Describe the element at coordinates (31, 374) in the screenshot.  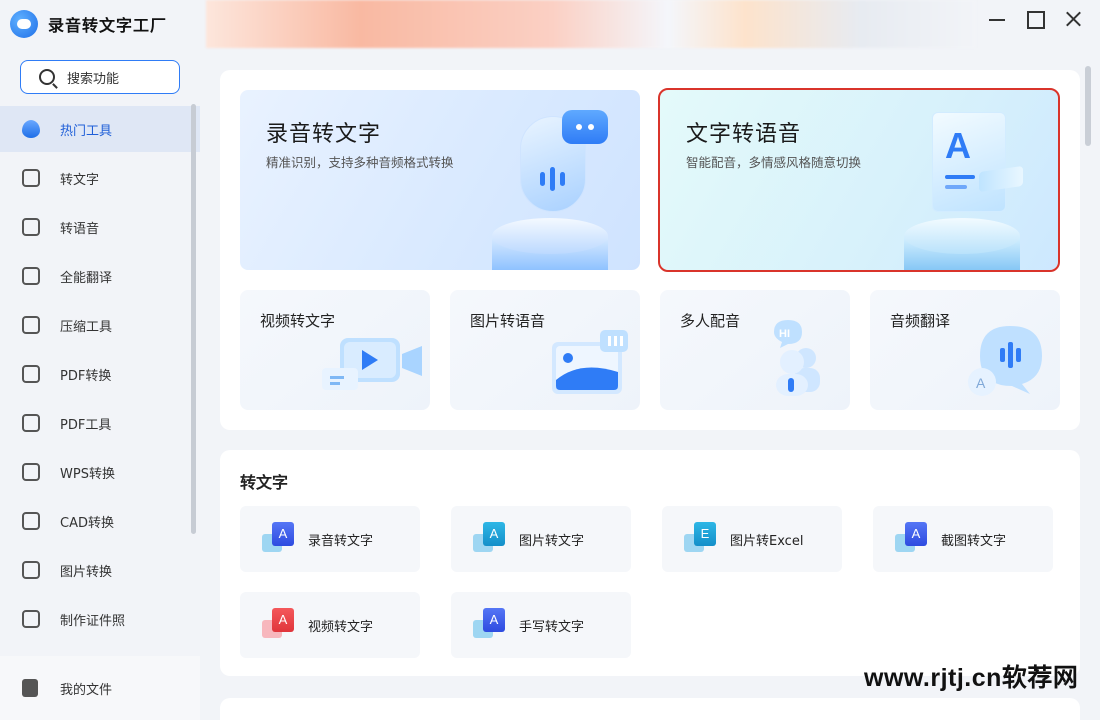
I see `pdf-convert-icon` at that location.